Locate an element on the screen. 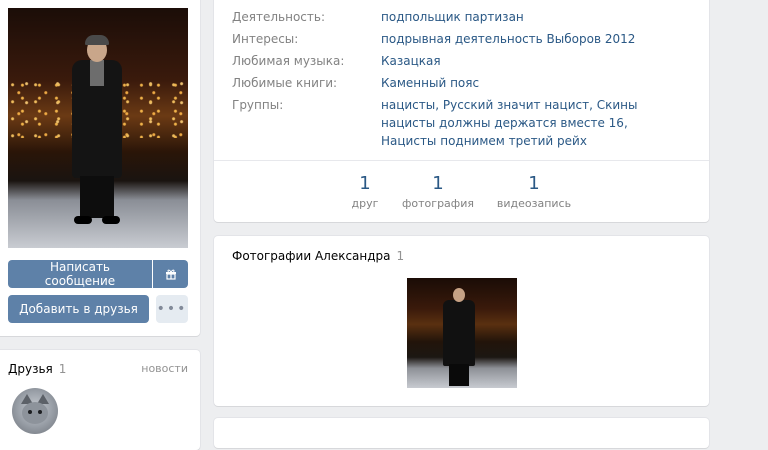 The height and width of the screenshot is (450, 768). friends-header: Друзья 1 is located at coordinates (37, 369).